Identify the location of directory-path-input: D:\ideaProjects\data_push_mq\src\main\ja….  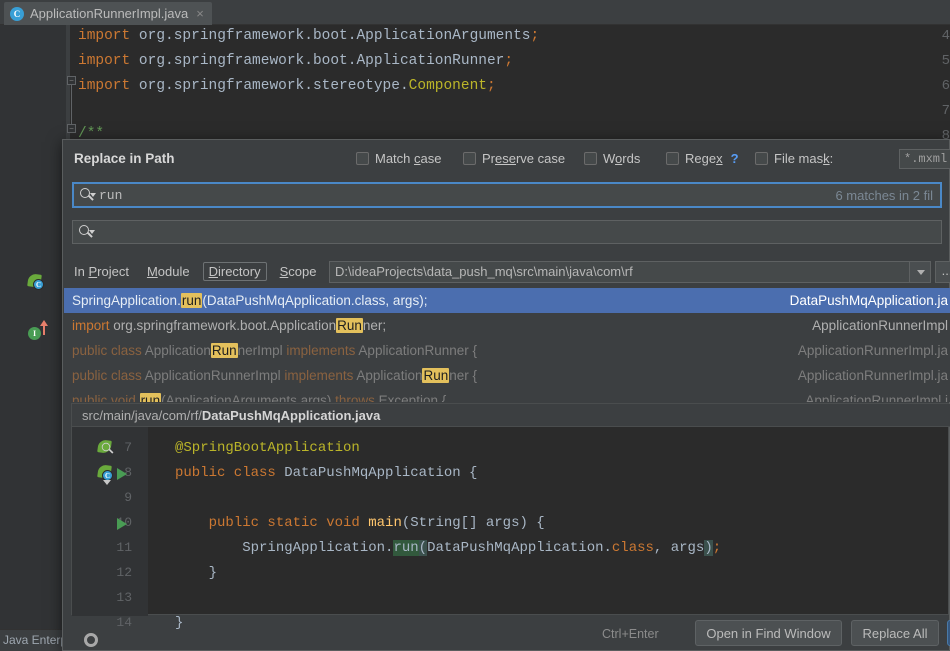
(623, 272).